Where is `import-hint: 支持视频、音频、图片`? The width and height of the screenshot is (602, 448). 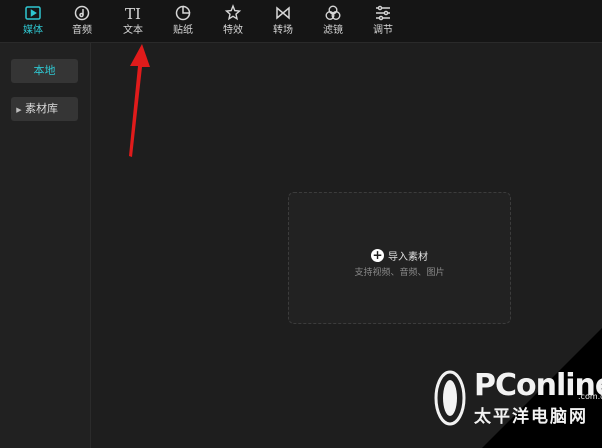
import-hint: 支持视频、音频、图片 is located at coordinates (399, 273).